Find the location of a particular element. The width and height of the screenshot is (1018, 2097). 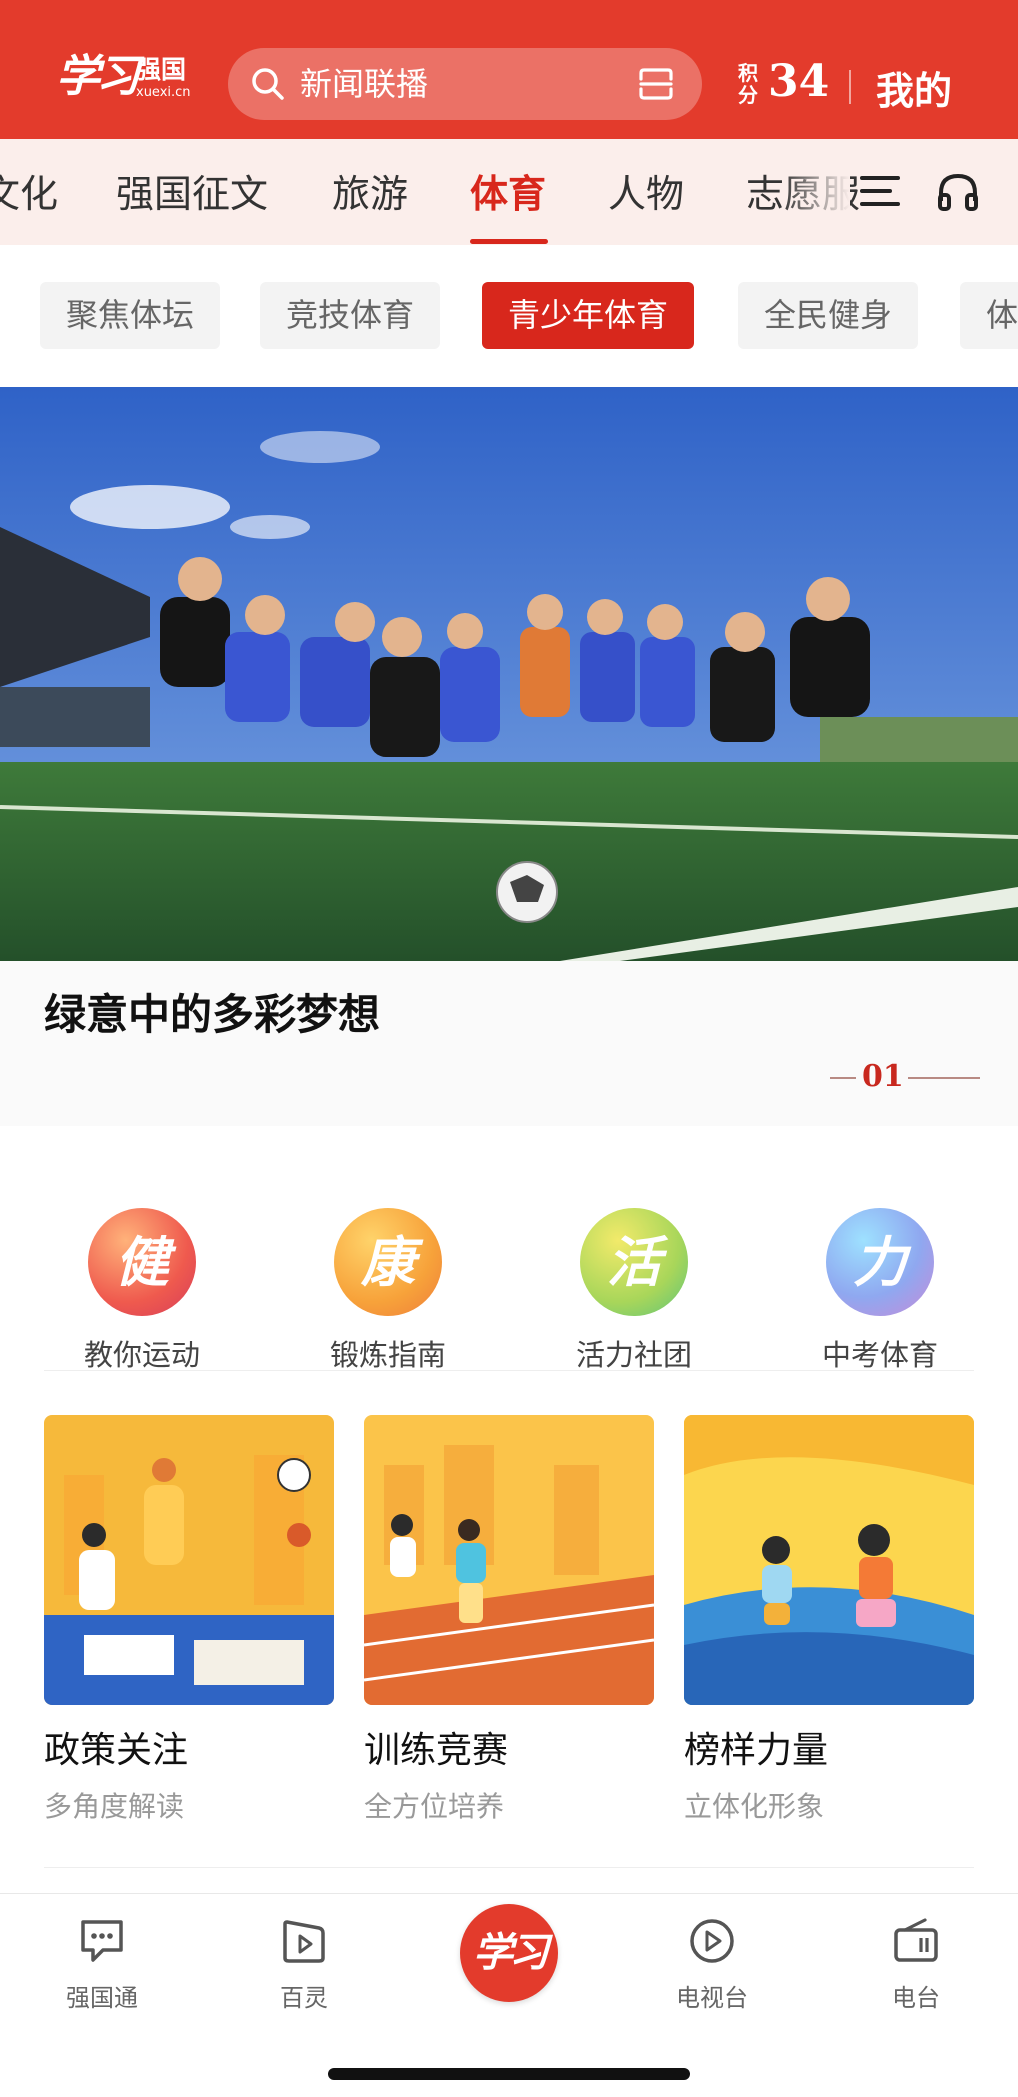

channel-tab-active: 体育 is located at coordinates (508, 190).